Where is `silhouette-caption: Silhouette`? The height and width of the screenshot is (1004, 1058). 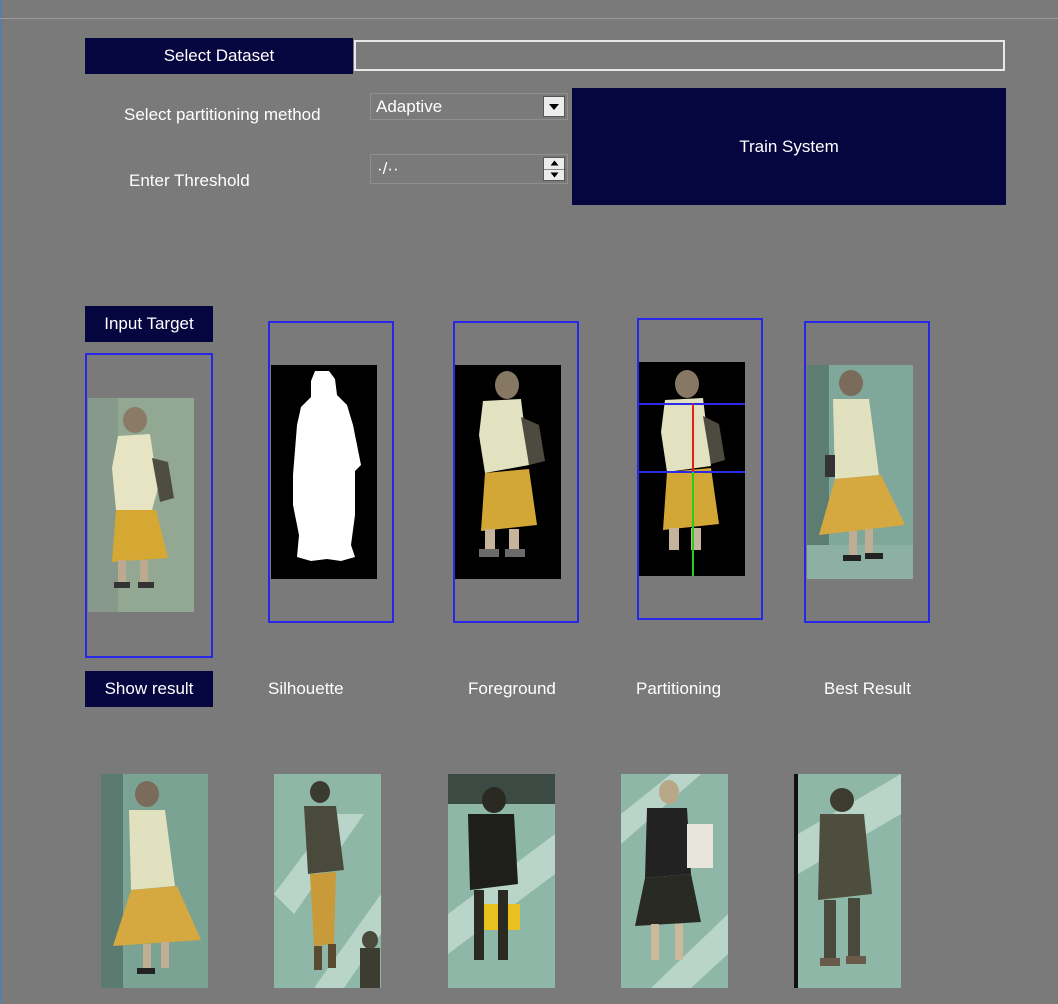
silhouette-caption: Silhouette is located at coordinates (306, 688).